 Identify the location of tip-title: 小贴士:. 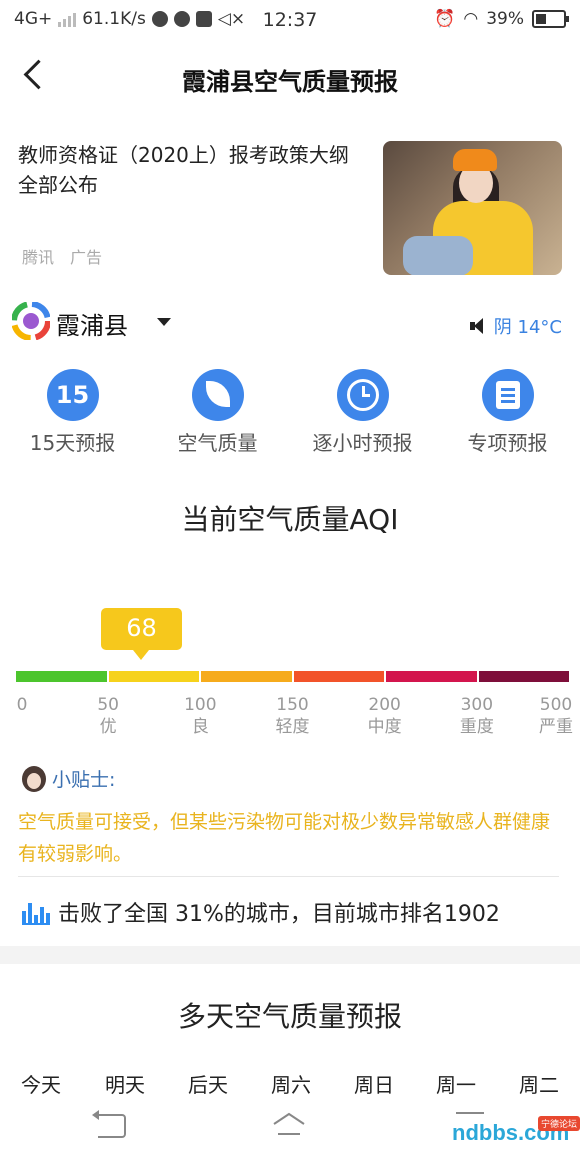
(84, 780).